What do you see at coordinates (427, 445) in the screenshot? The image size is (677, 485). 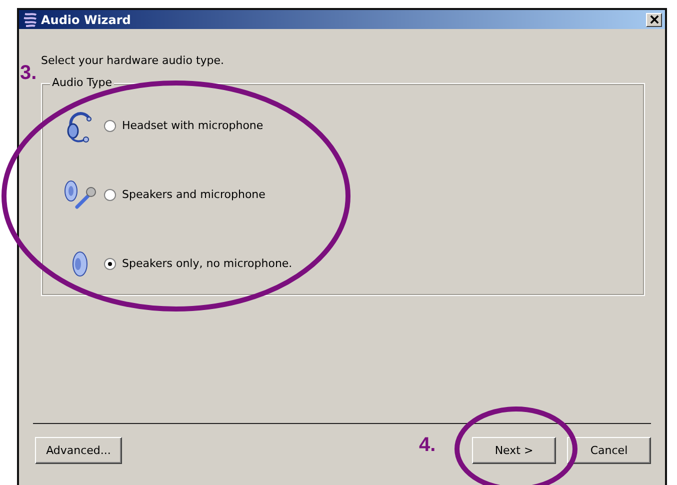 I see `step-number: 4.` at bounding box center [427, 445].